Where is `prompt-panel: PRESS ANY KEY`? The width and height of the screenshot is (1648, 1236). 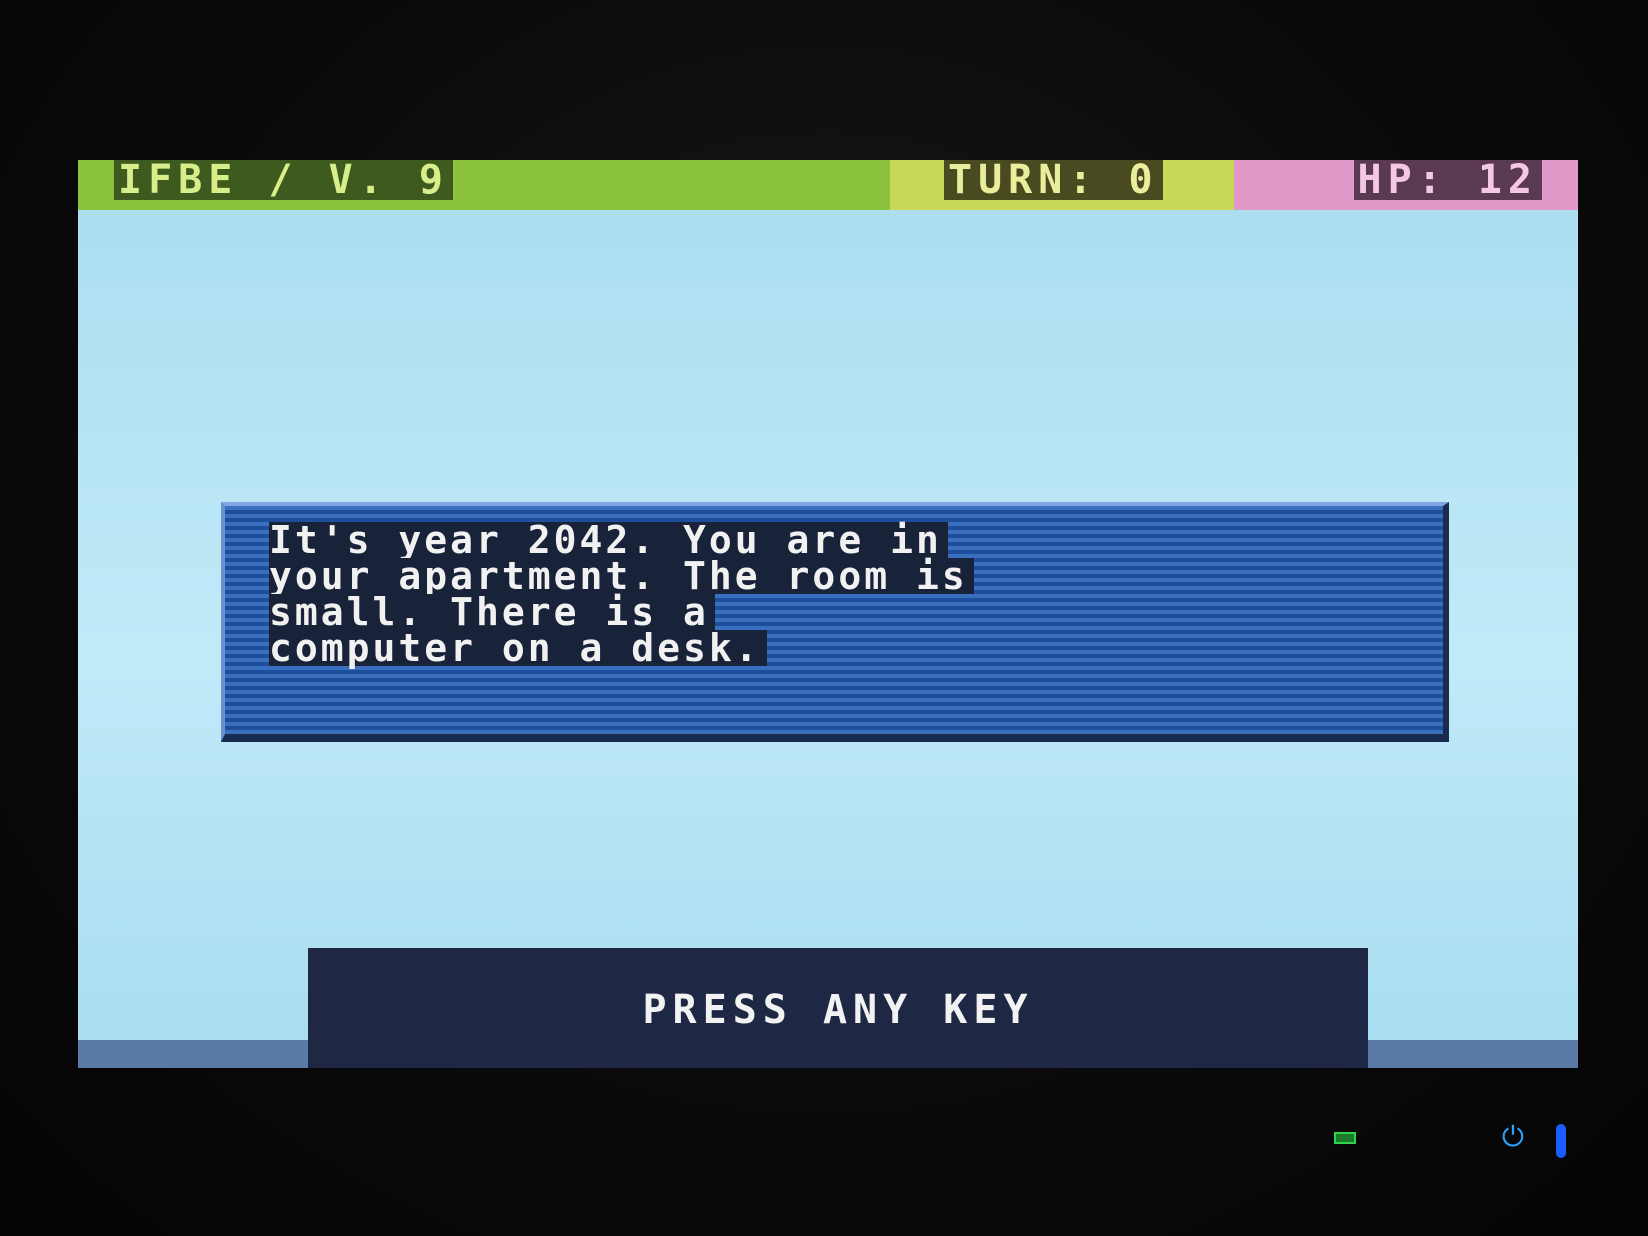
prompt-panel: PRESS ANY KEY is located at coordinates (838, 1008).